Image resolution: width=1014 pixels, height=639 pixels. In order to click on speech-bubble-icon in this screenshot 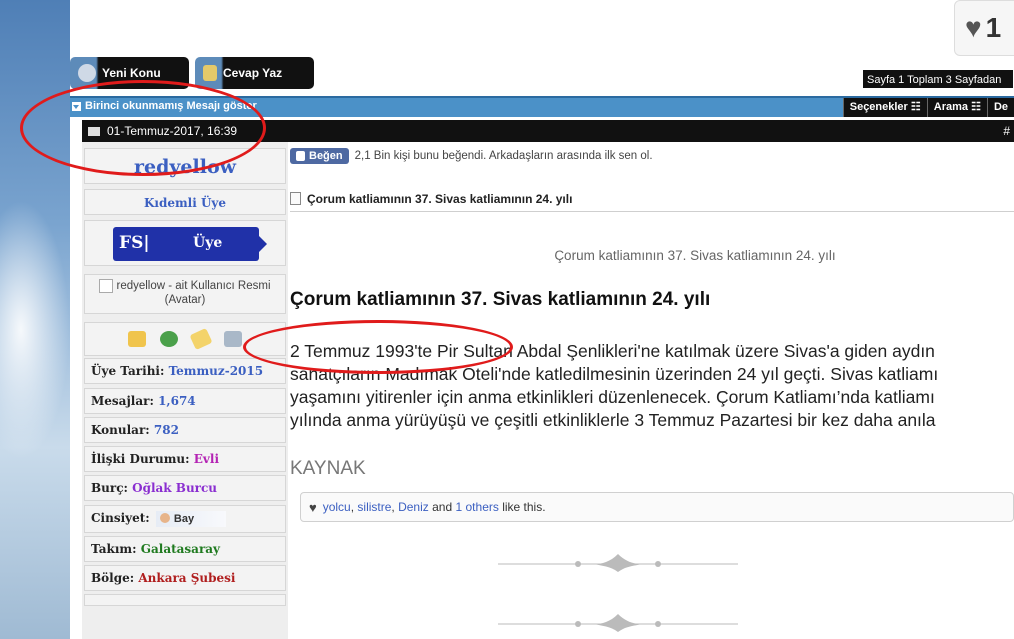, I will do `click(87, 73)`.